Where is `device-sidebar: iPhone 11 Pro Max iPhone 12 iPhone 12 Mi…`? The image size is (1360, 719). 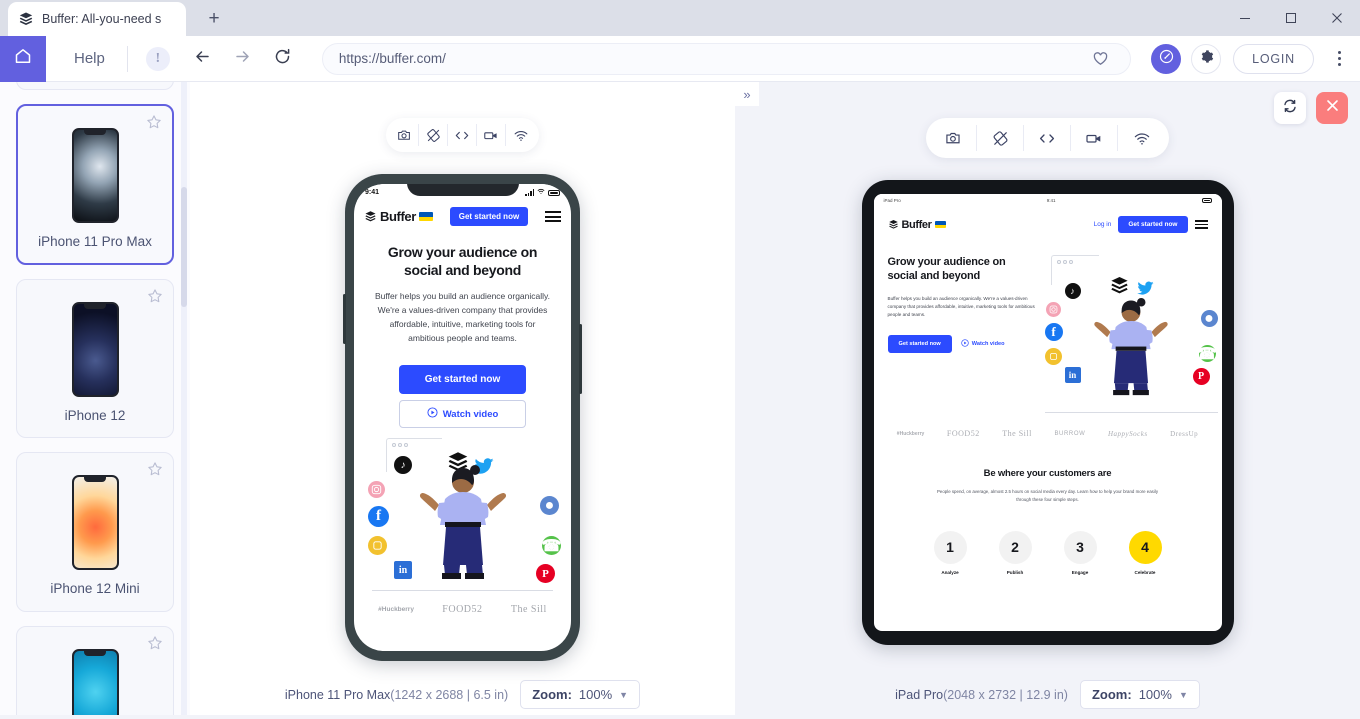 device-sidebar: iPhone 11 Pro Max iPhone 12 iPhone 12 Mi… is located at coordinates (95, 398).